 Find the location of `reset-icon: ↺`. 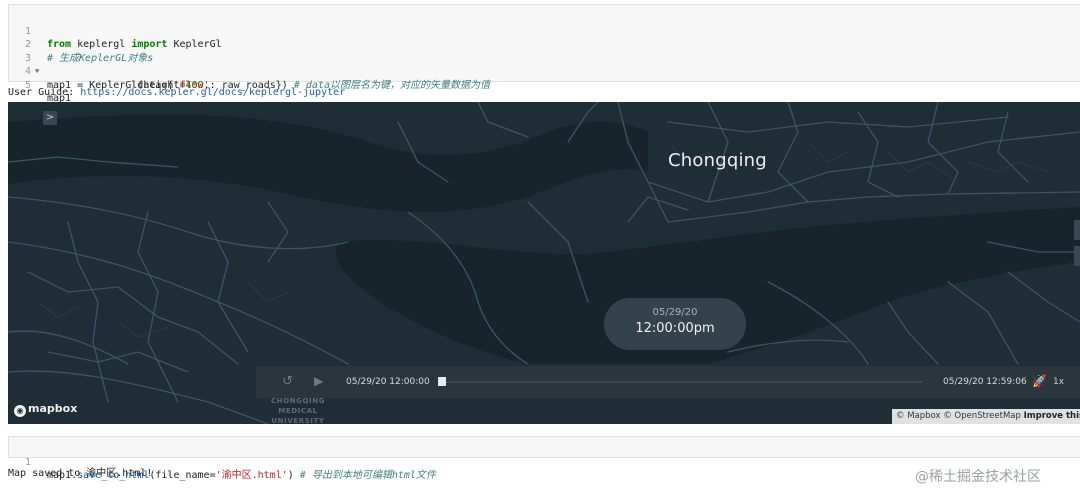

reset-icon: ↺ is located at coordinates (287, 381).